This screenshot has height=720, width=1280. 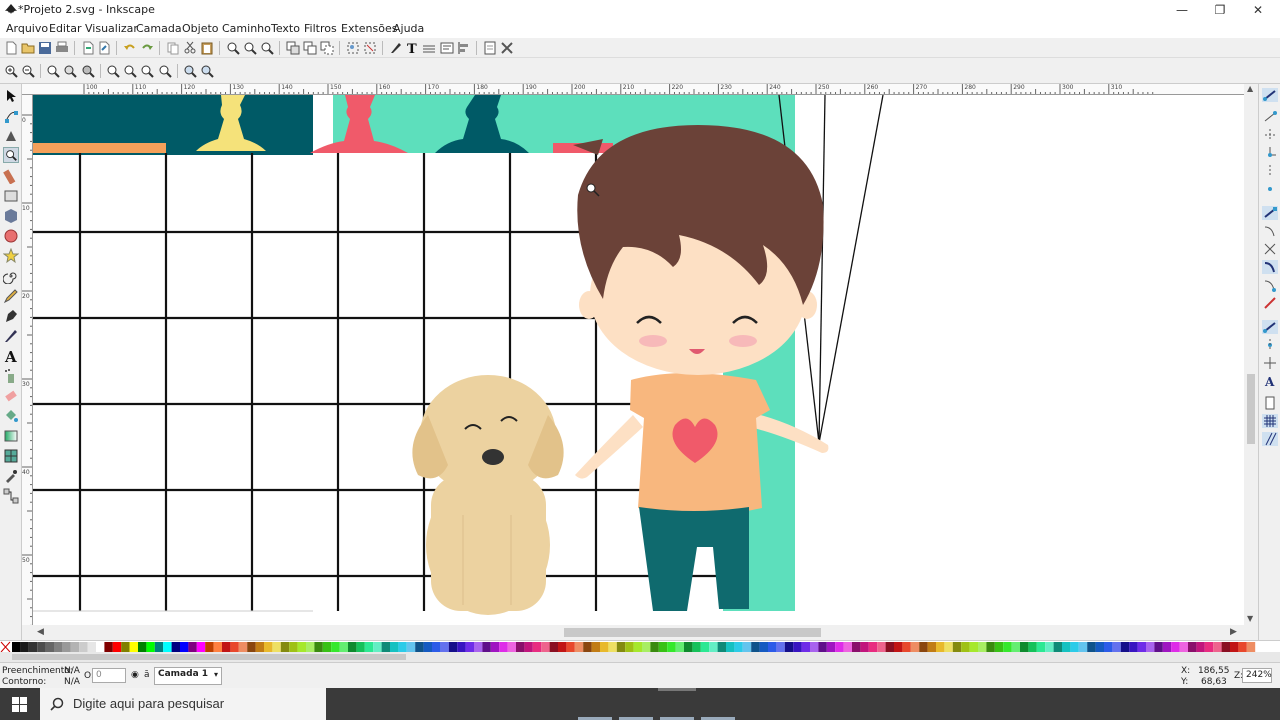 What do you see at coordinates (1270, 381) in the screenshot?
I see `snap-text-baseline-icon: A` at bounding box center [1270, 381].